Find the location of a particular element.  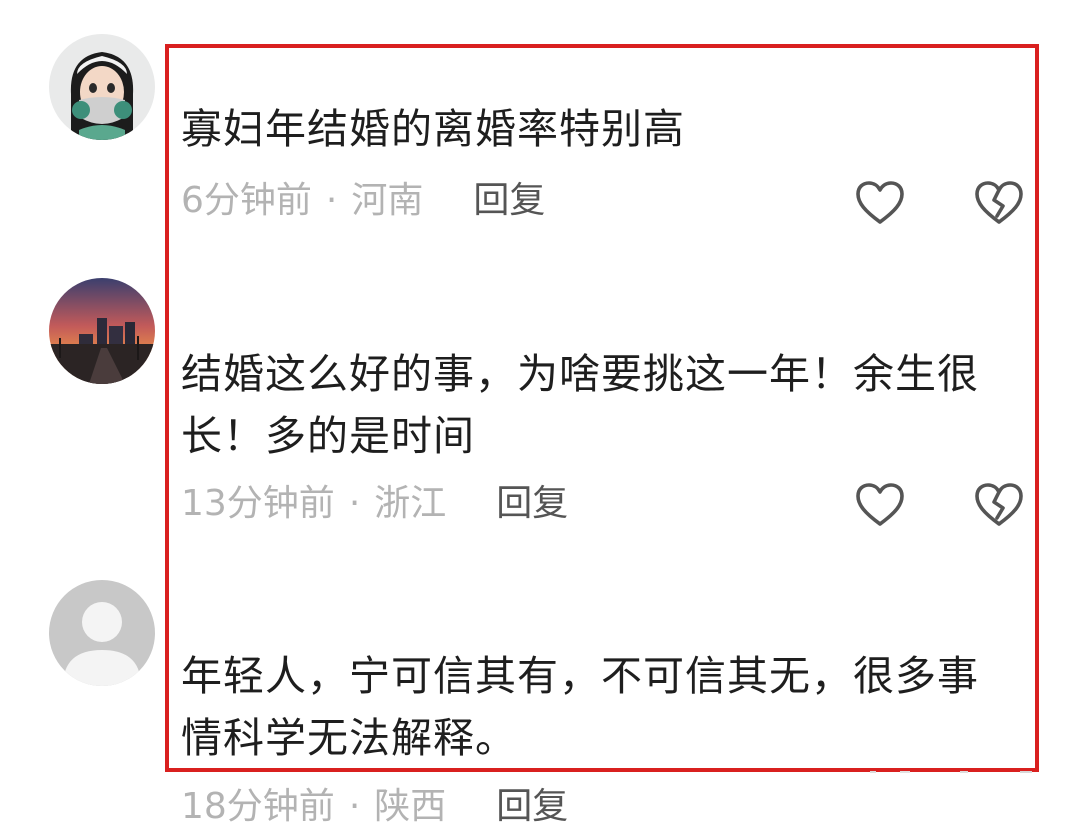

comment-text: 寡妇年结婚的离婚率特别高 is located at coordinates (433, 129).